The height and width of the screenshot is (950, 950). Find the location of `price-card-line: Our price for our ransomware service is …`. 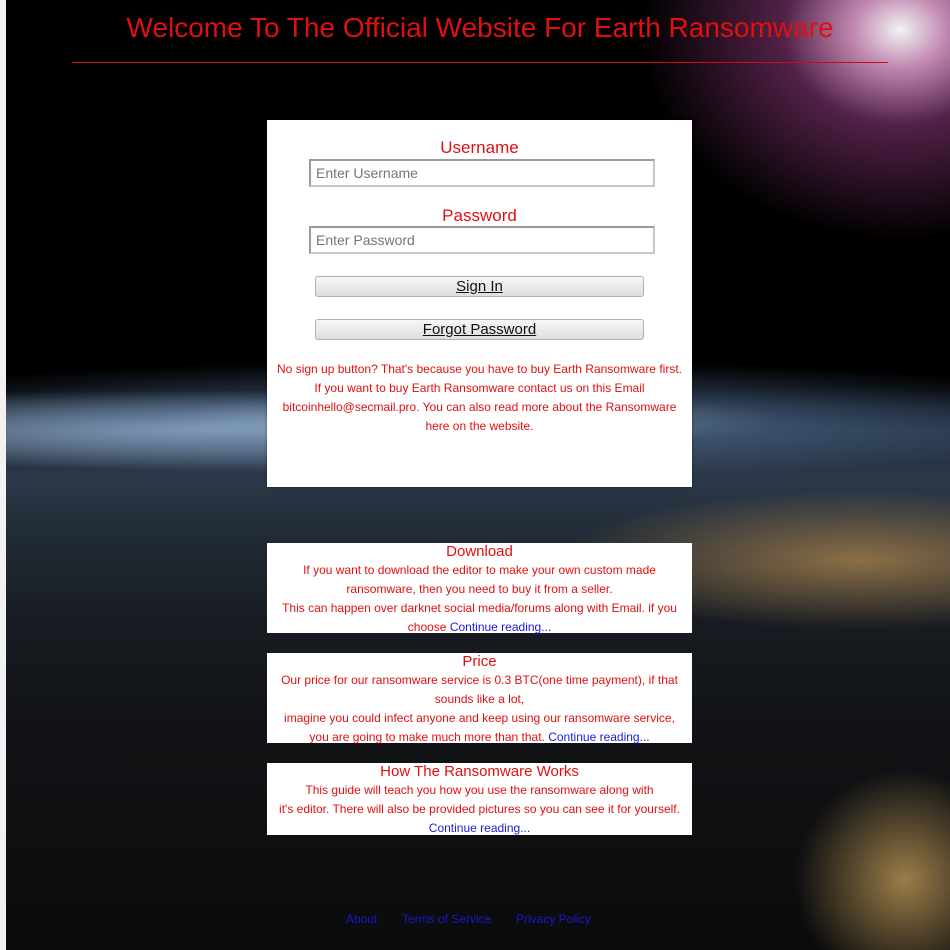

price-card-line: Our price for our ransomware service is … is located at coordinates (479, 680).